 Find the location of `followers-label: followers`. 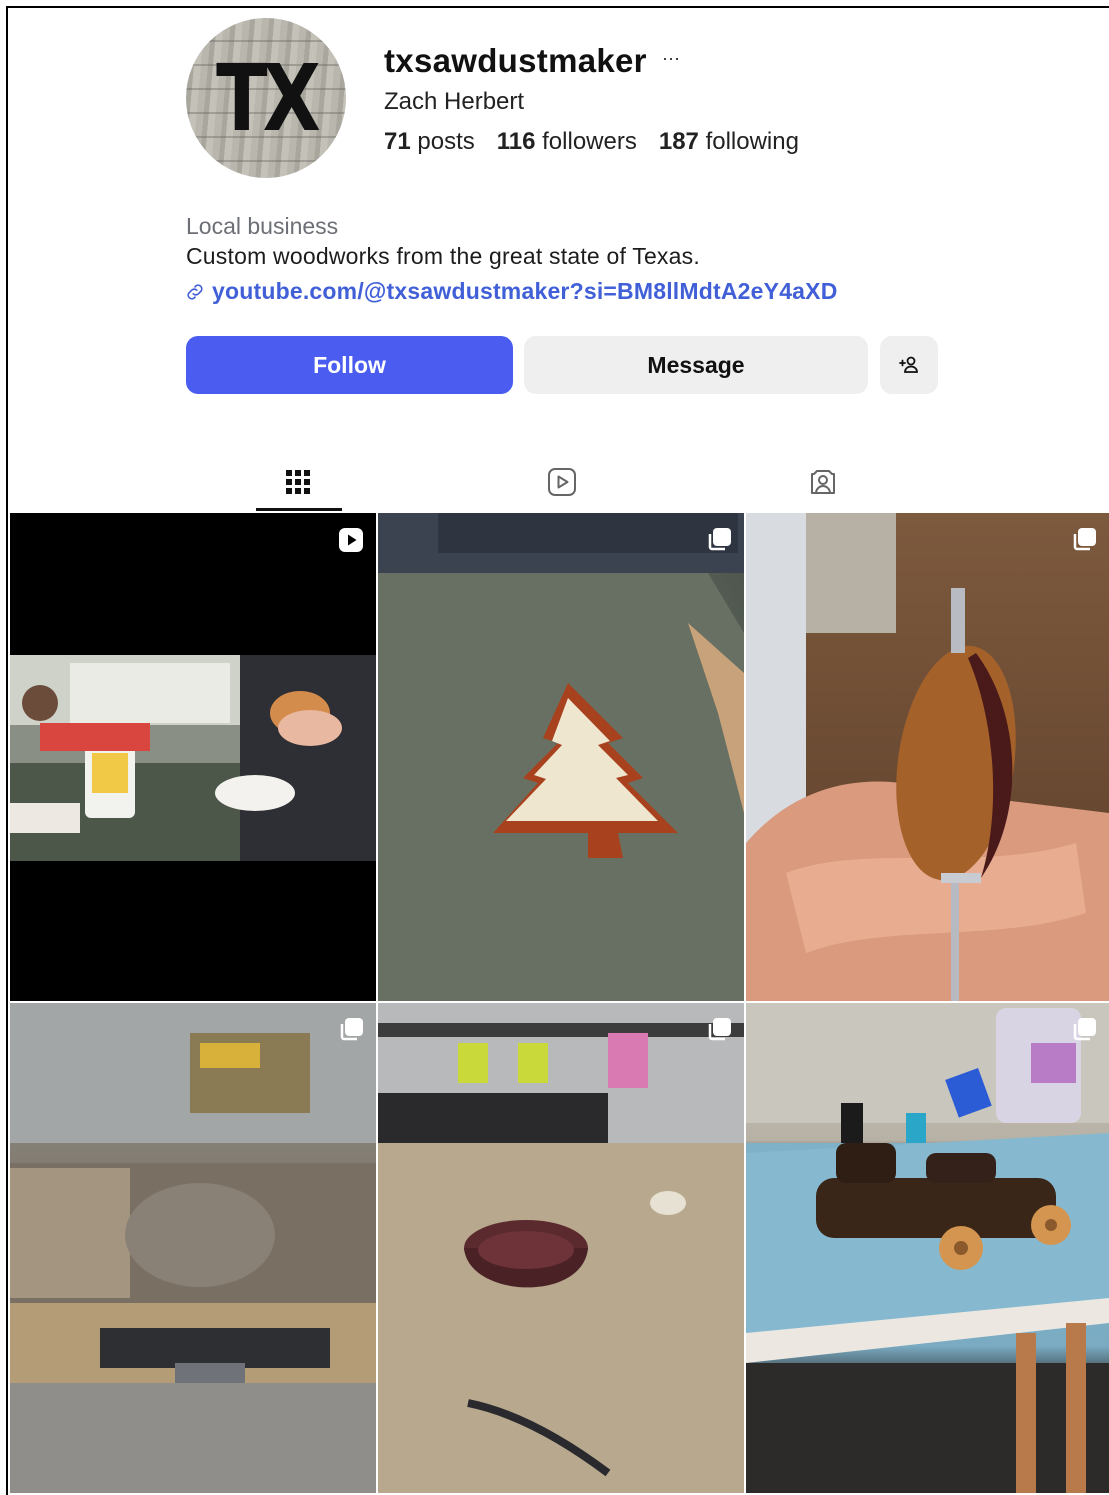

followers-label: followers is located at coordinates (589, 141).